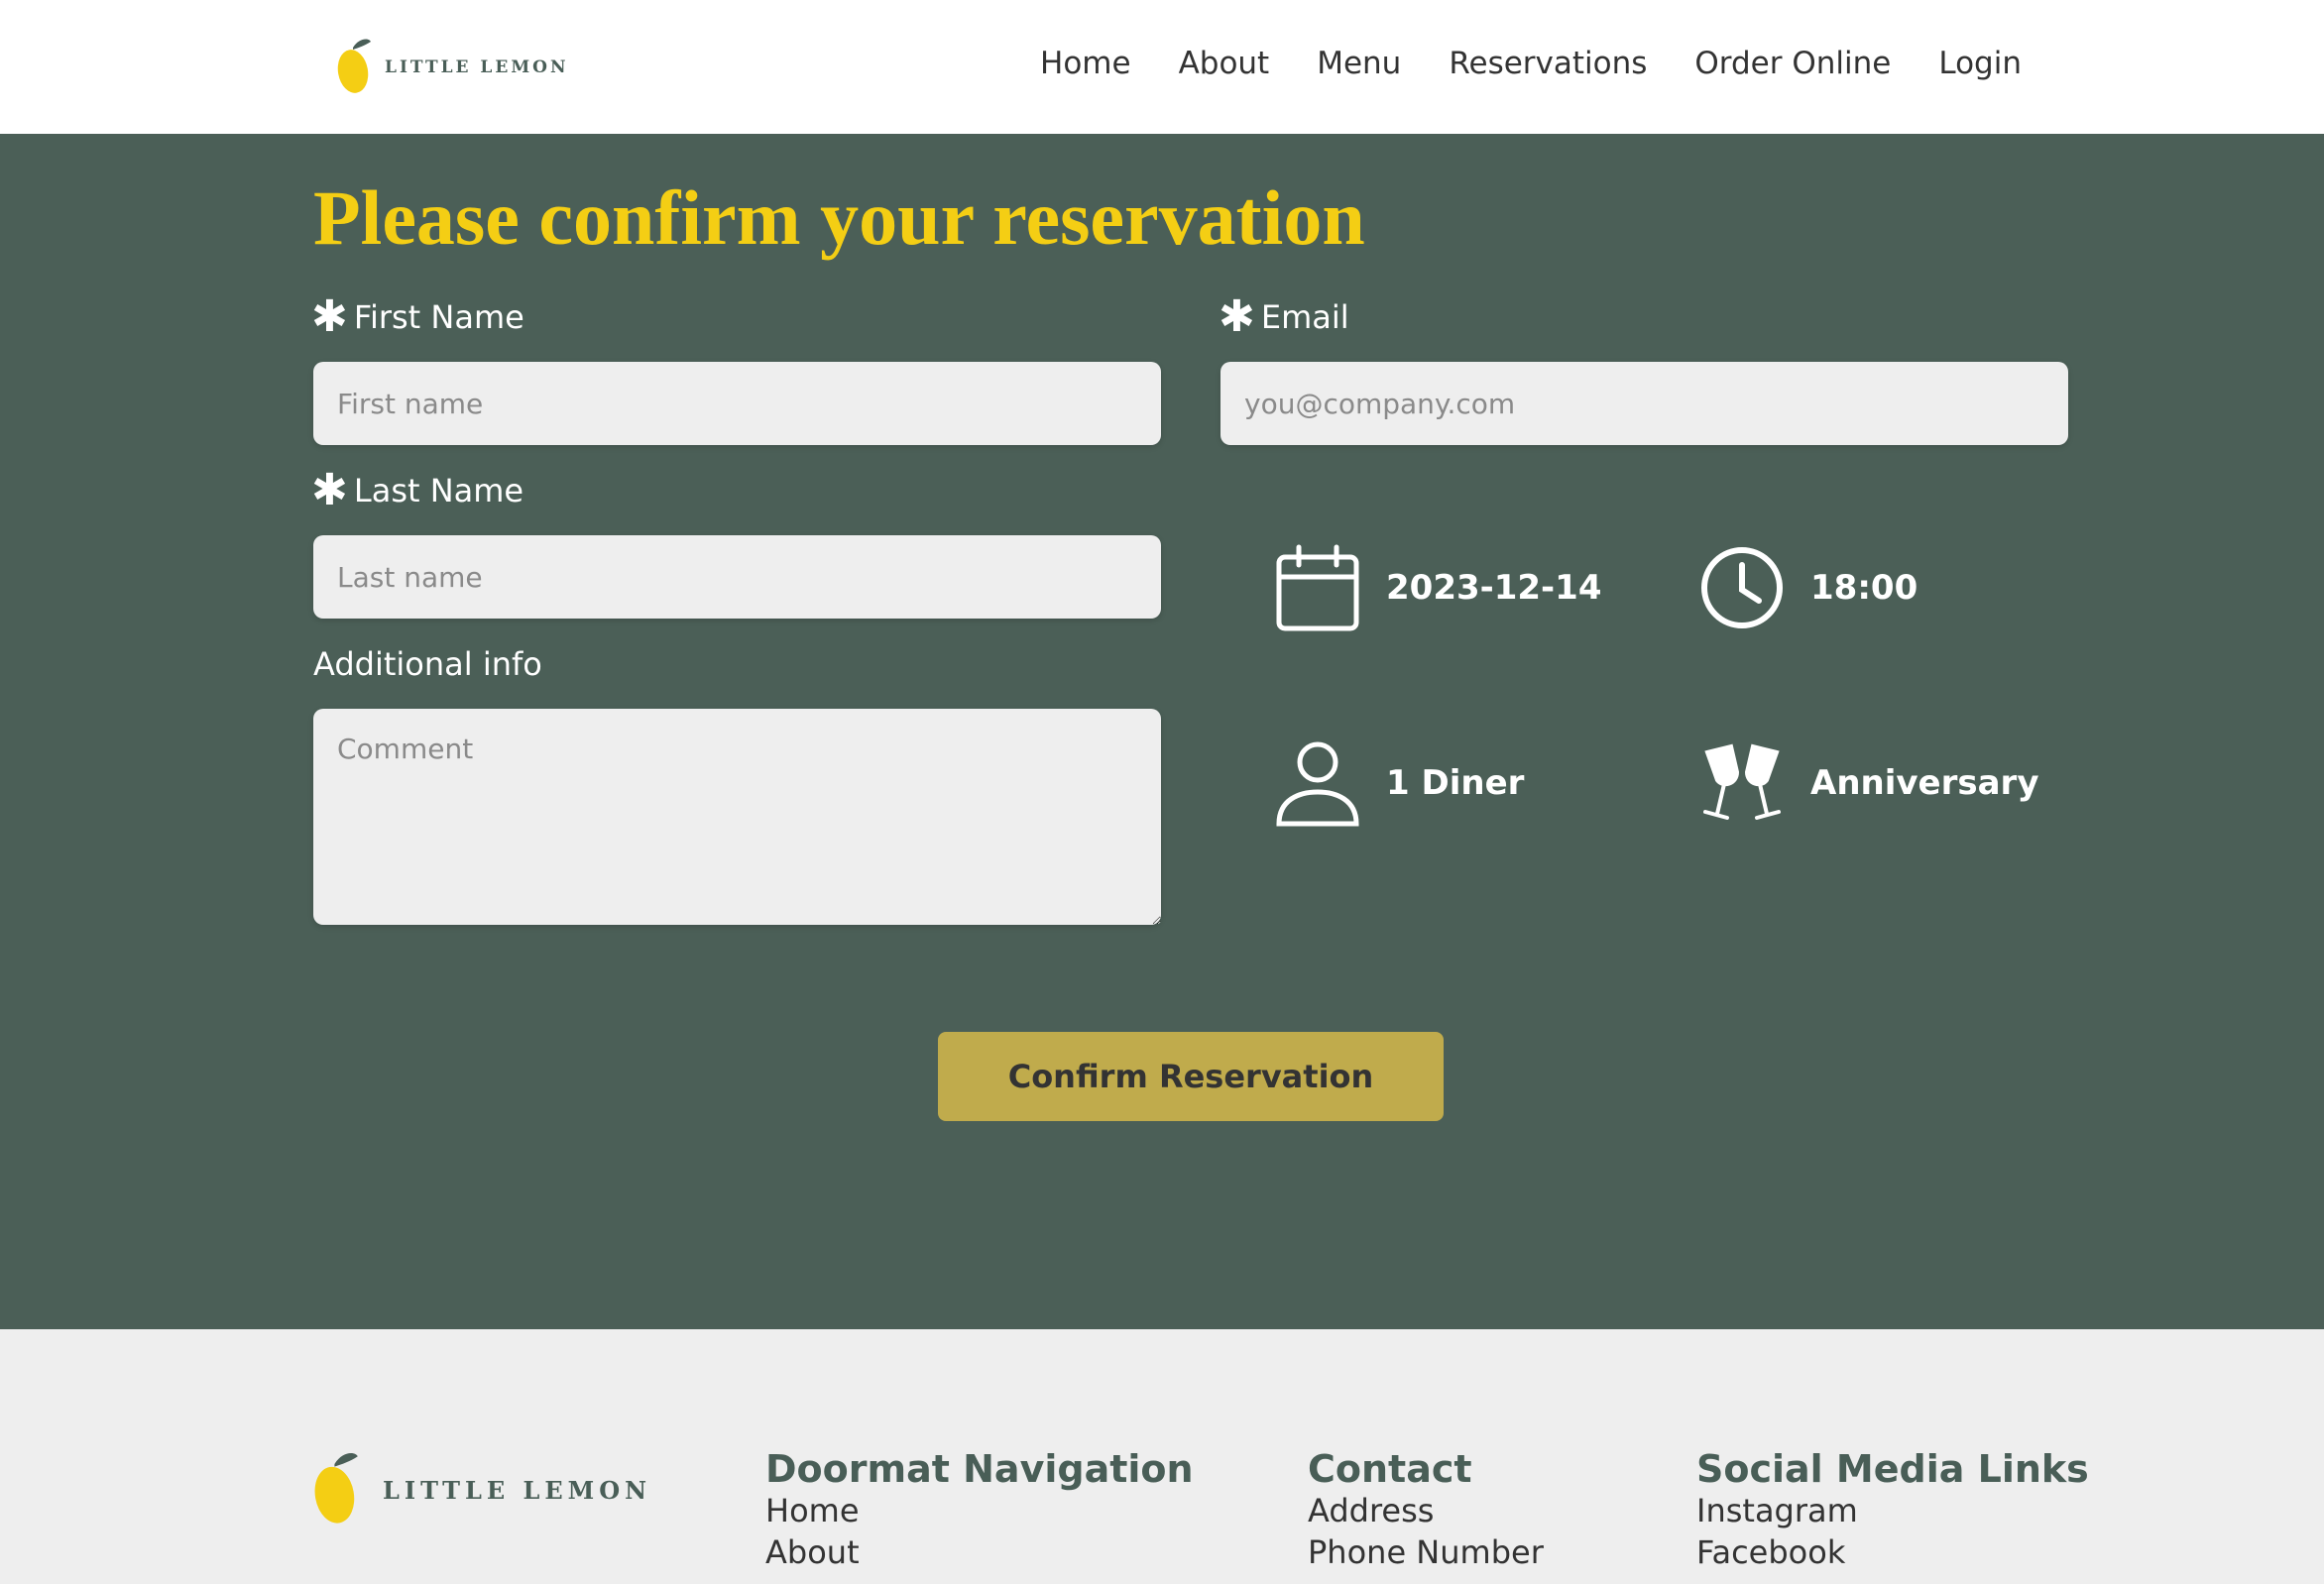 The height and width of the screenshot is (1584, 2324). What do you see at coordinates (1980, 63) in the screenshot?
I see `nav-login: Login` at bounding box center [1980, 63].